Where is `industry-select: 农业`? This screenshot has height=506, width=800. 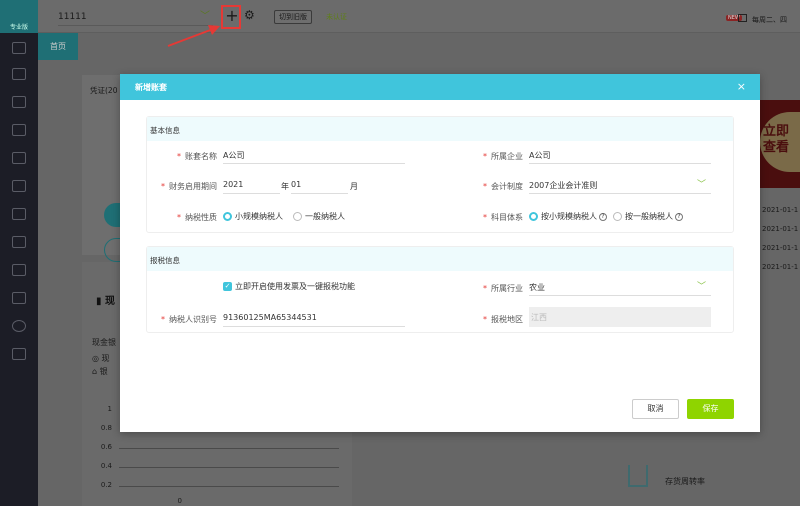
industry-select: 农业 is located at coordinates (620, 288).